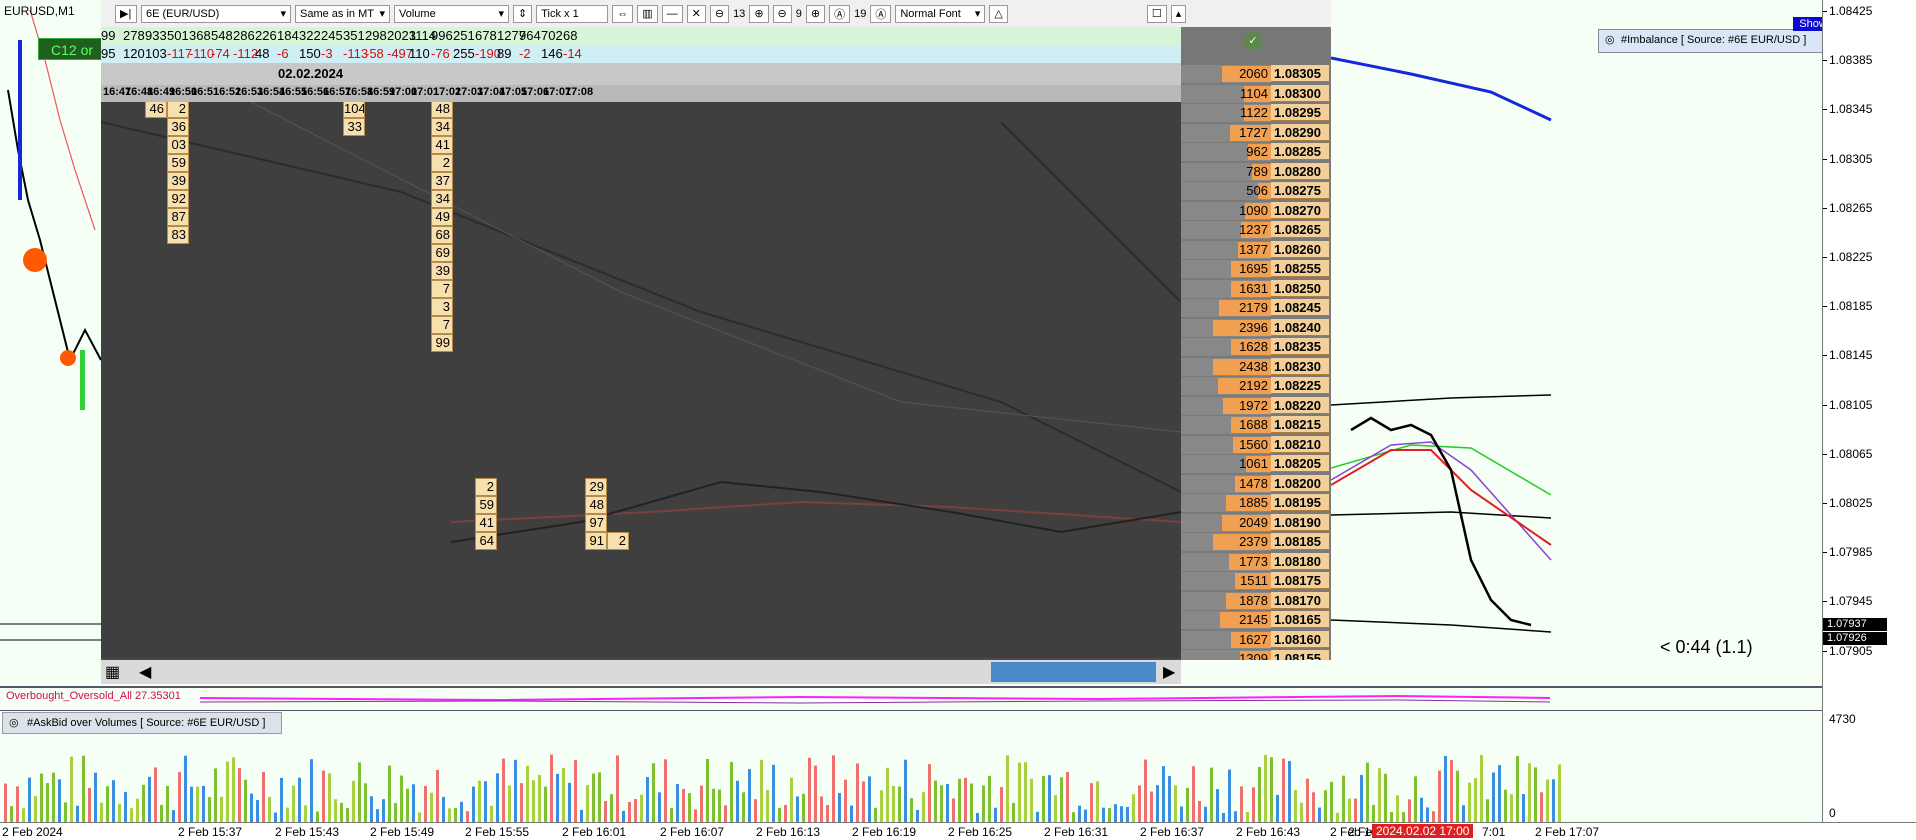 The width and height of the screenshot is (1916, 840). Describe the element at coordinates (1256, 132) in the screenshot. I see `dom-row: 1727 1.08290` at that location.